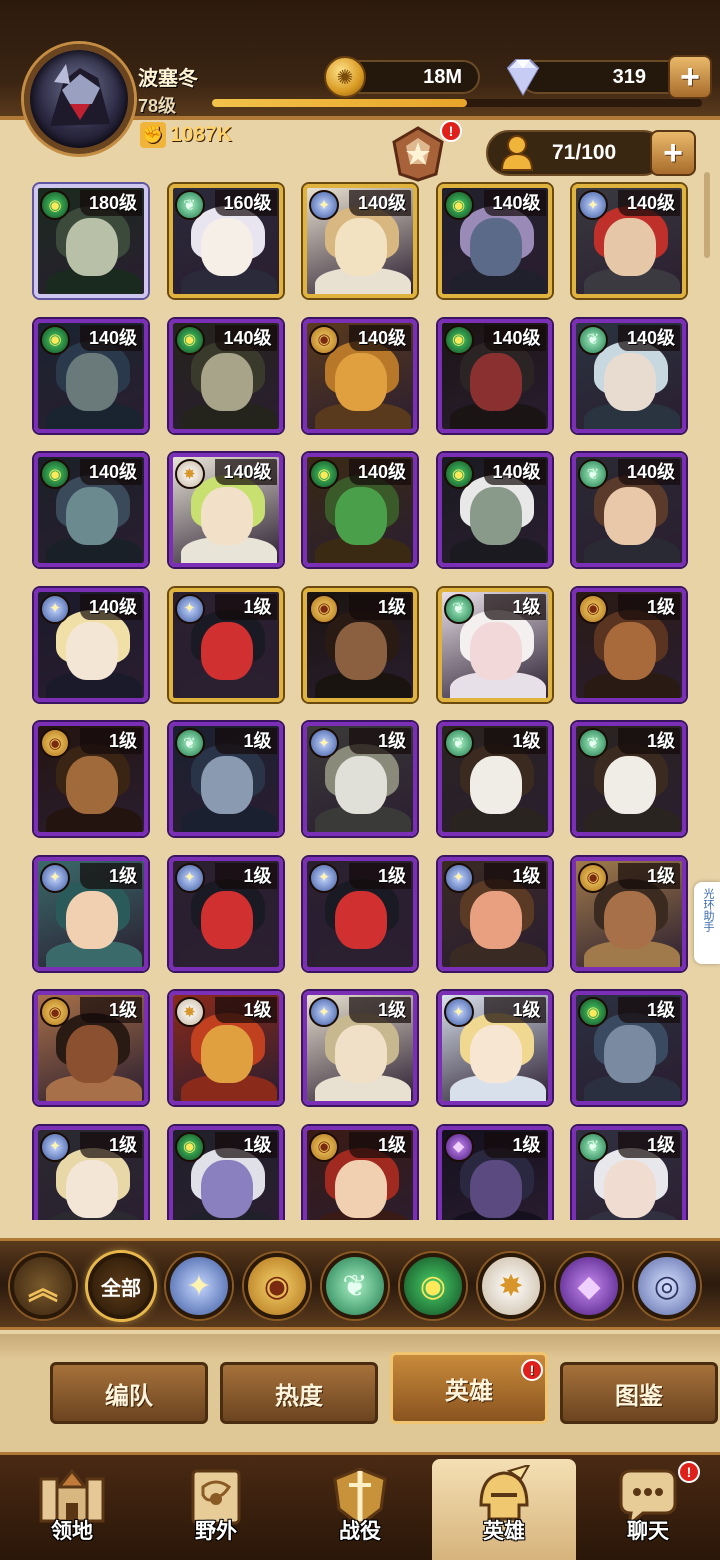 The width and height of the screenshot is (720, 1560). Describe the element at coordinates (360, 1347) in the screenshot. I see `tabs-divider` at that location.